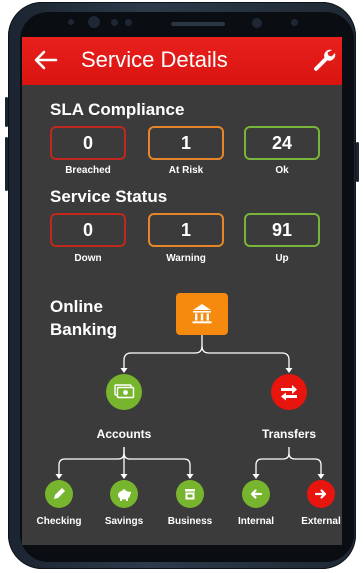 The height and width of the screenshot is (573, 364). I want to click on piggy-bank-icon, so click(124, 495).